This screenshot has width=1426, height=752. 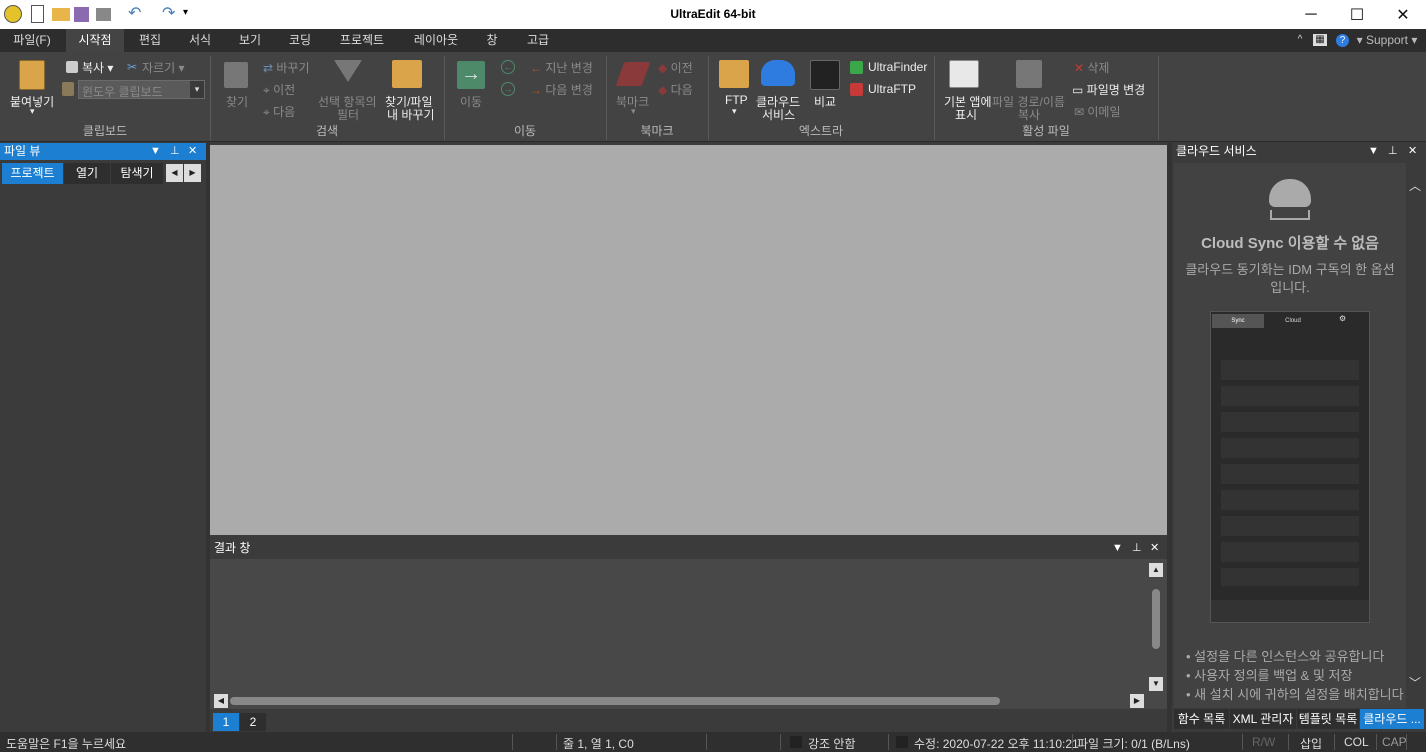 I want to click on tab-format: 서식, so click(x=200, y=40).